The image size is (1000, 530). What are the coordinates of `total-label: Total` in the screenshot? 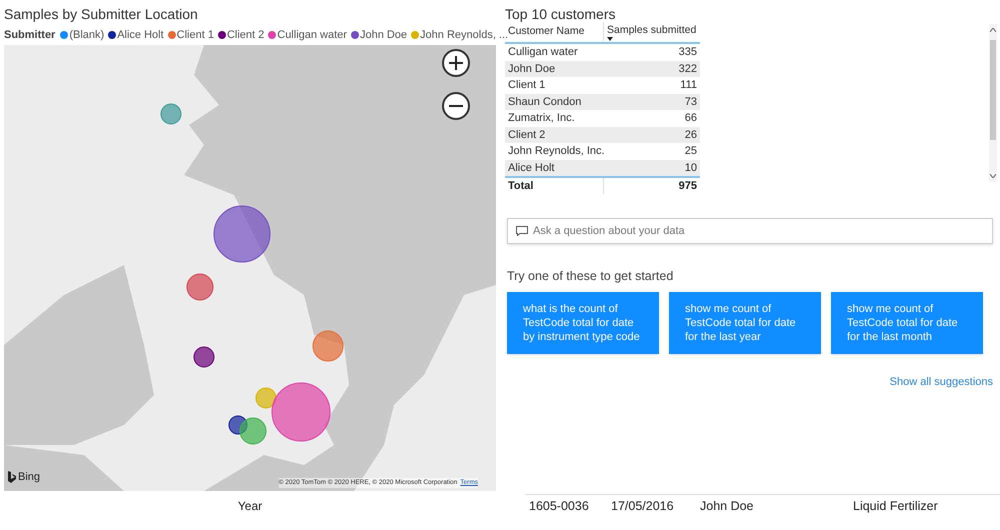 It's located at (520, 186).